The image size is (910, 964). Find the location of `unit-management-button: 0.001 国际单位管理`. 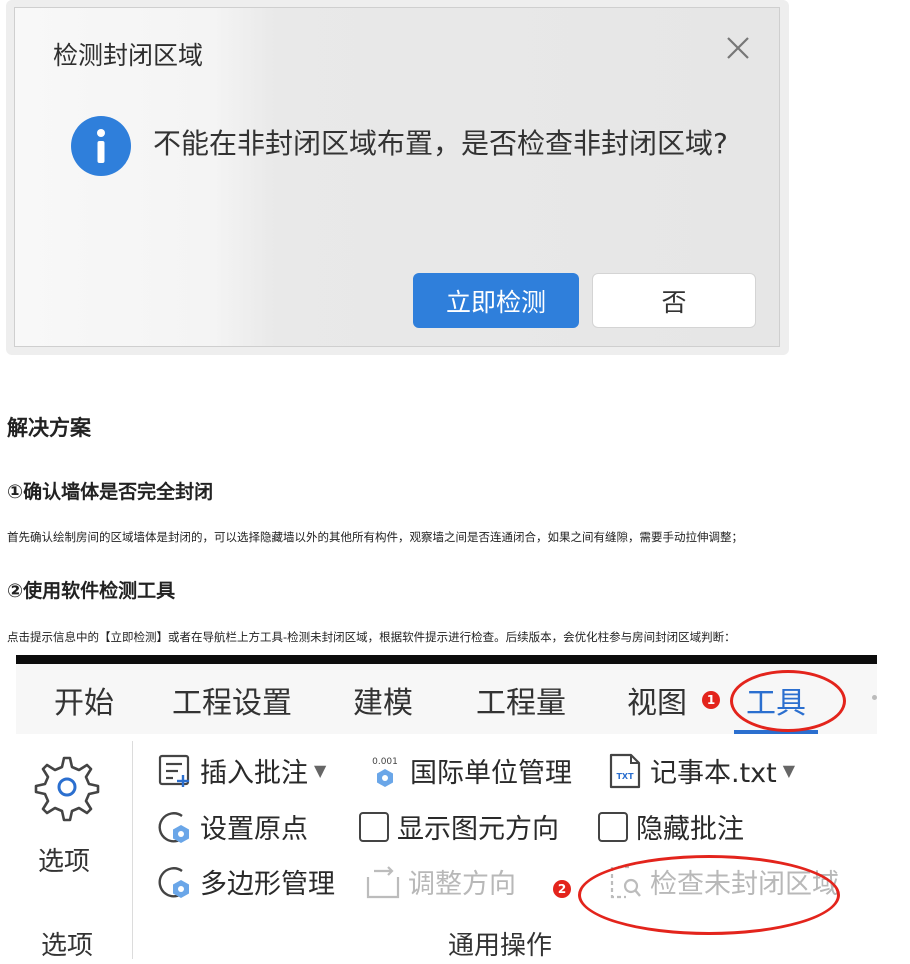

unit-management-button: 0.001 国际单位管理 is located at coordinates (469, 770).